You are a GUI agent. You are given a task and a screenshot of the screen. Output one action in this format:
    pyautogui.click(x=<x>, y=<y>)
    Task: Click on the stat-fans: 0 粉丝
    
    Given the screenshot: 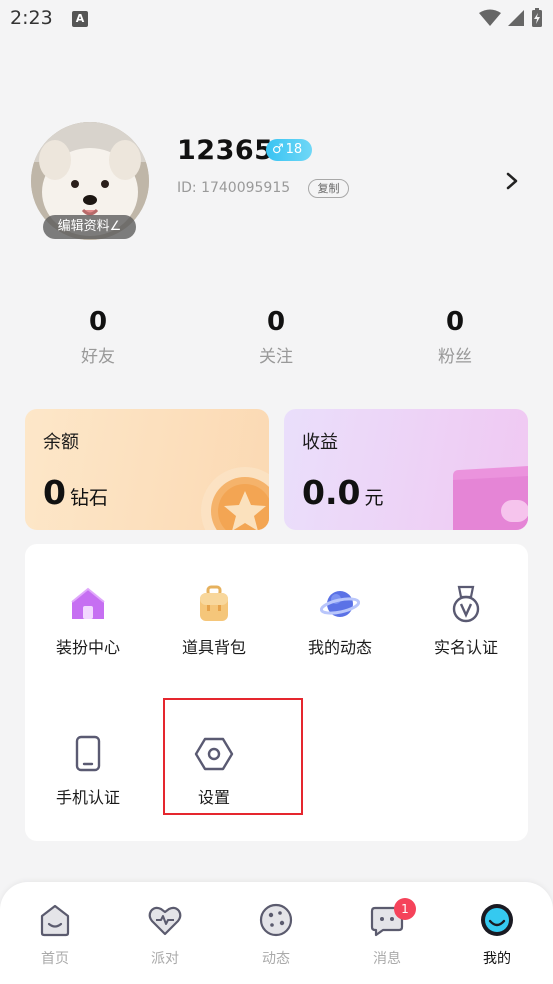 What is the action you would take?
    pyautogui.click(x=455, y=336)
    